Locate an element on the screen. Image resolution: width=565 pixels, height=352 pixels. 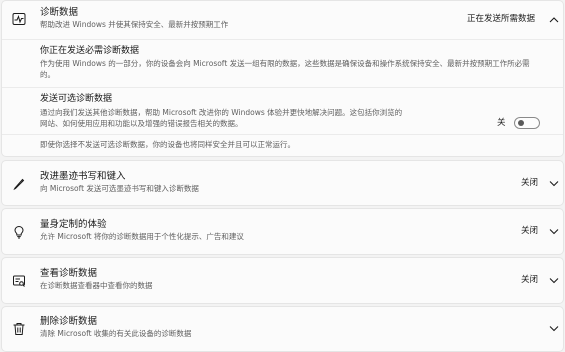
pen-icon is located at coordinates (19, 184).